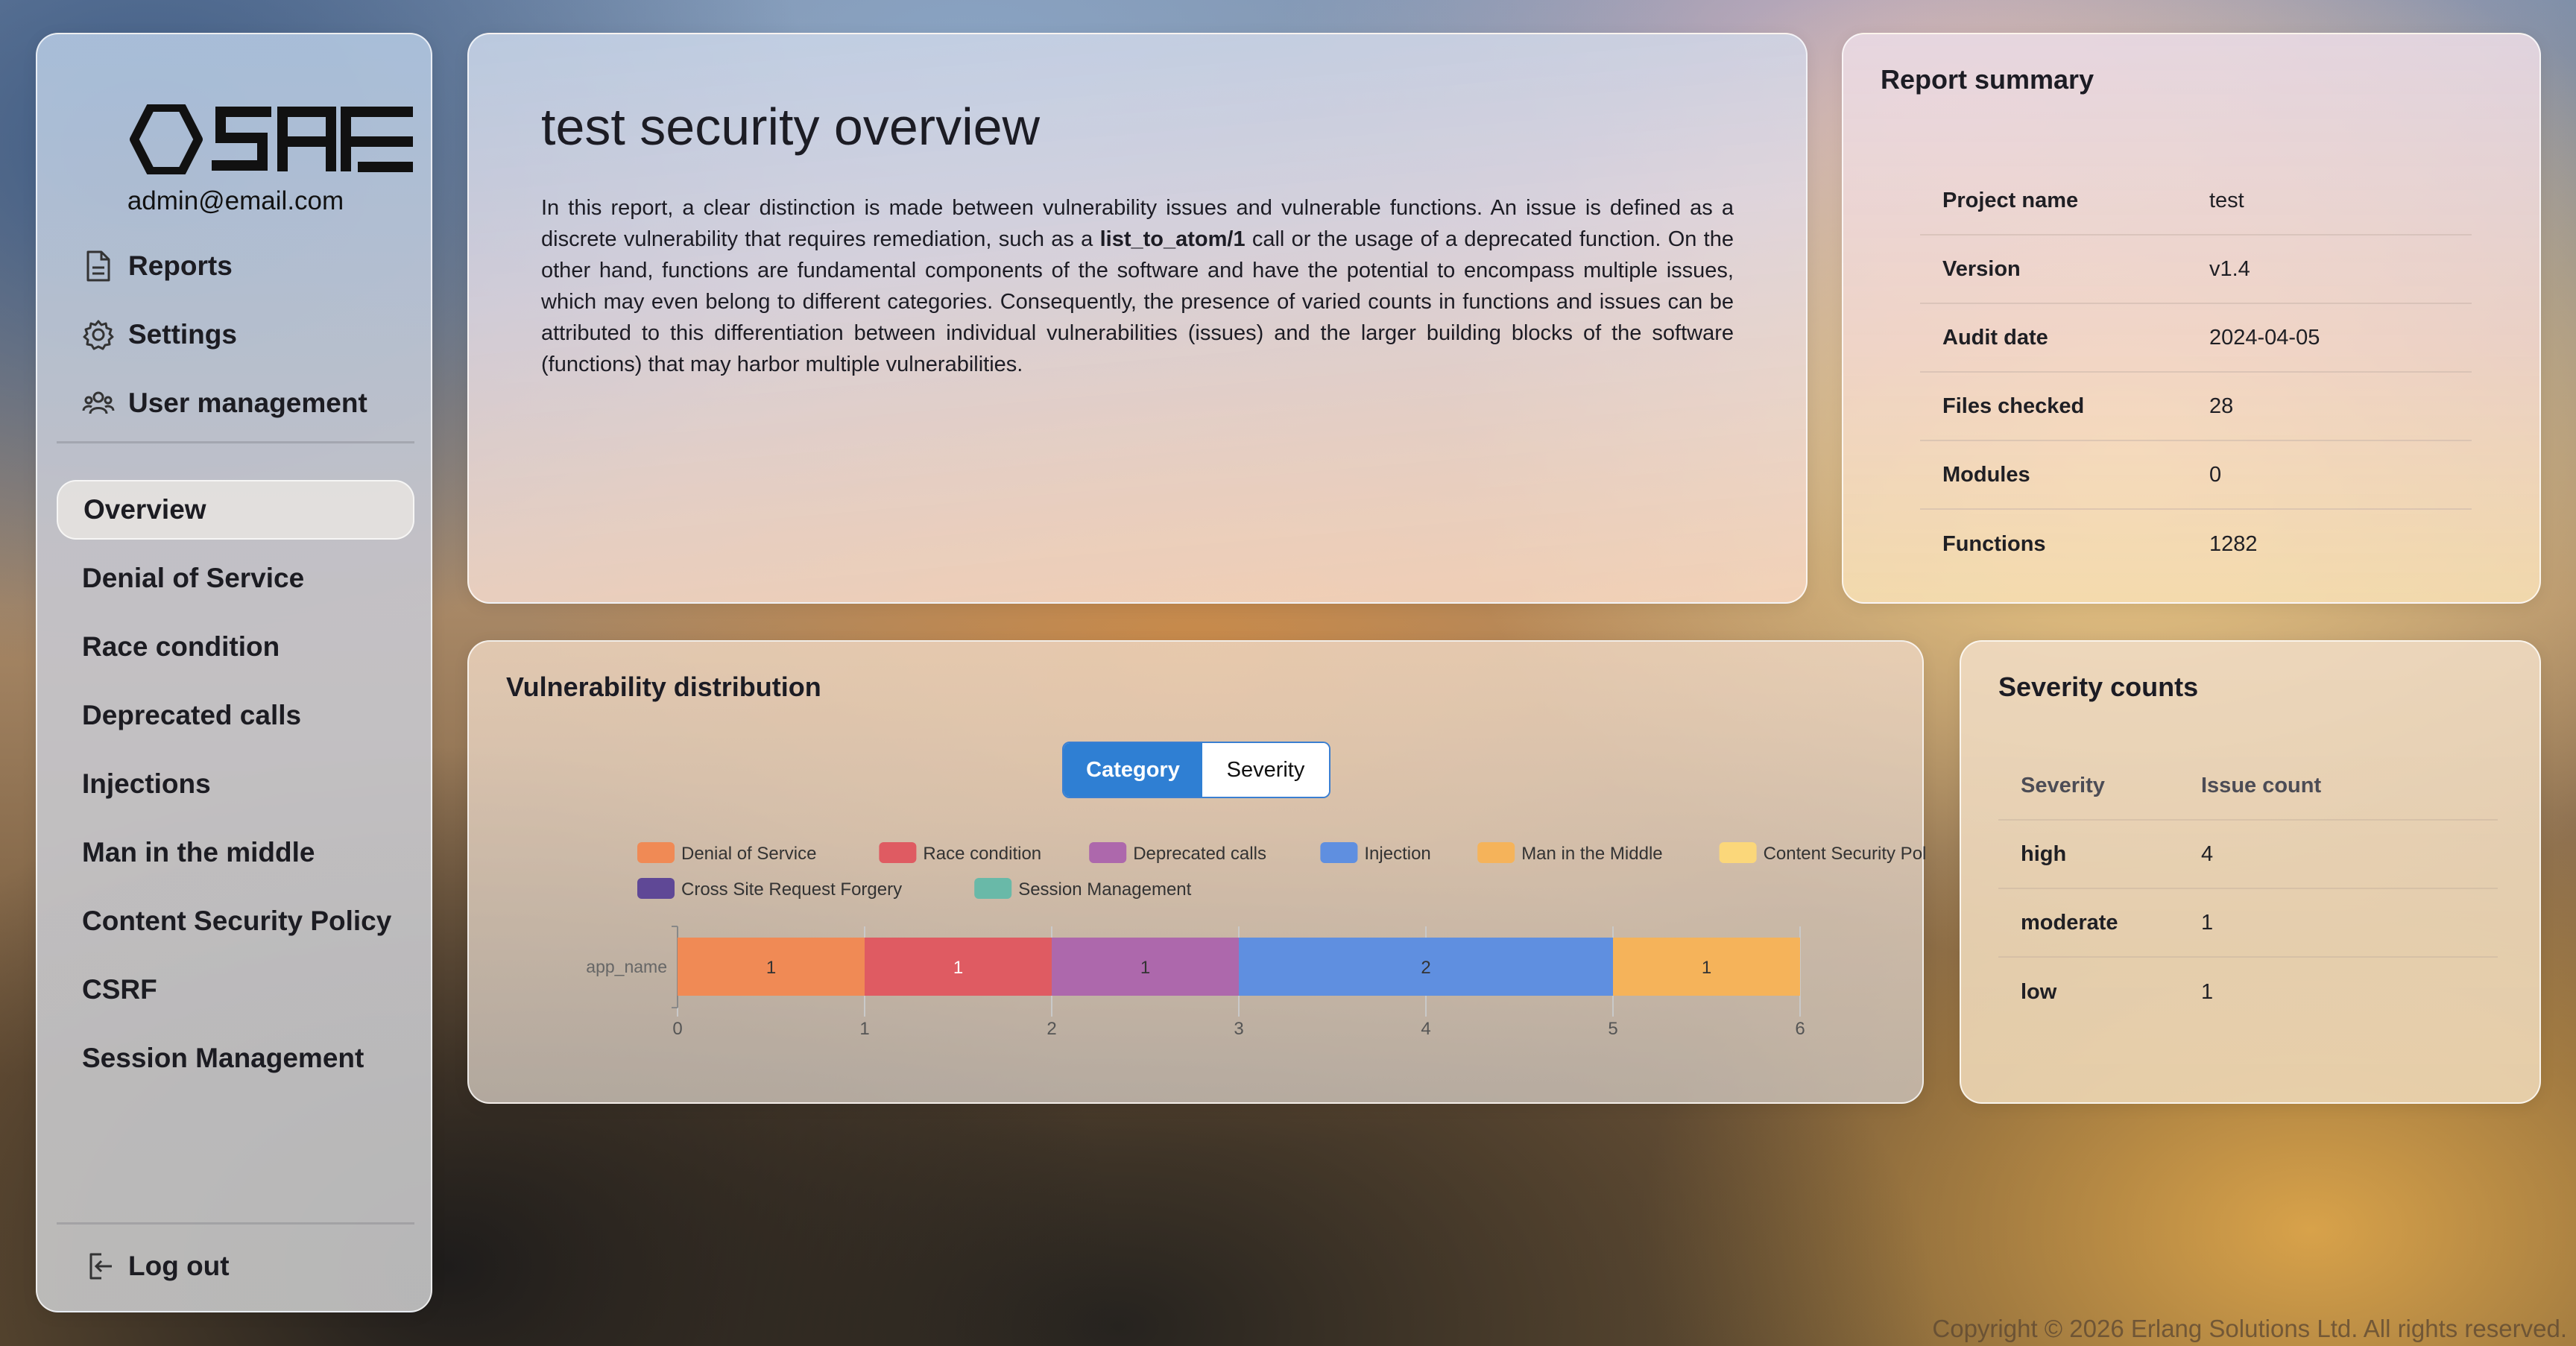 This screenshot has height=1346, width=2576. Describe the element at coordinates (2014, 406) in the screenshot. I see `summary-key: Files checked` at that location.